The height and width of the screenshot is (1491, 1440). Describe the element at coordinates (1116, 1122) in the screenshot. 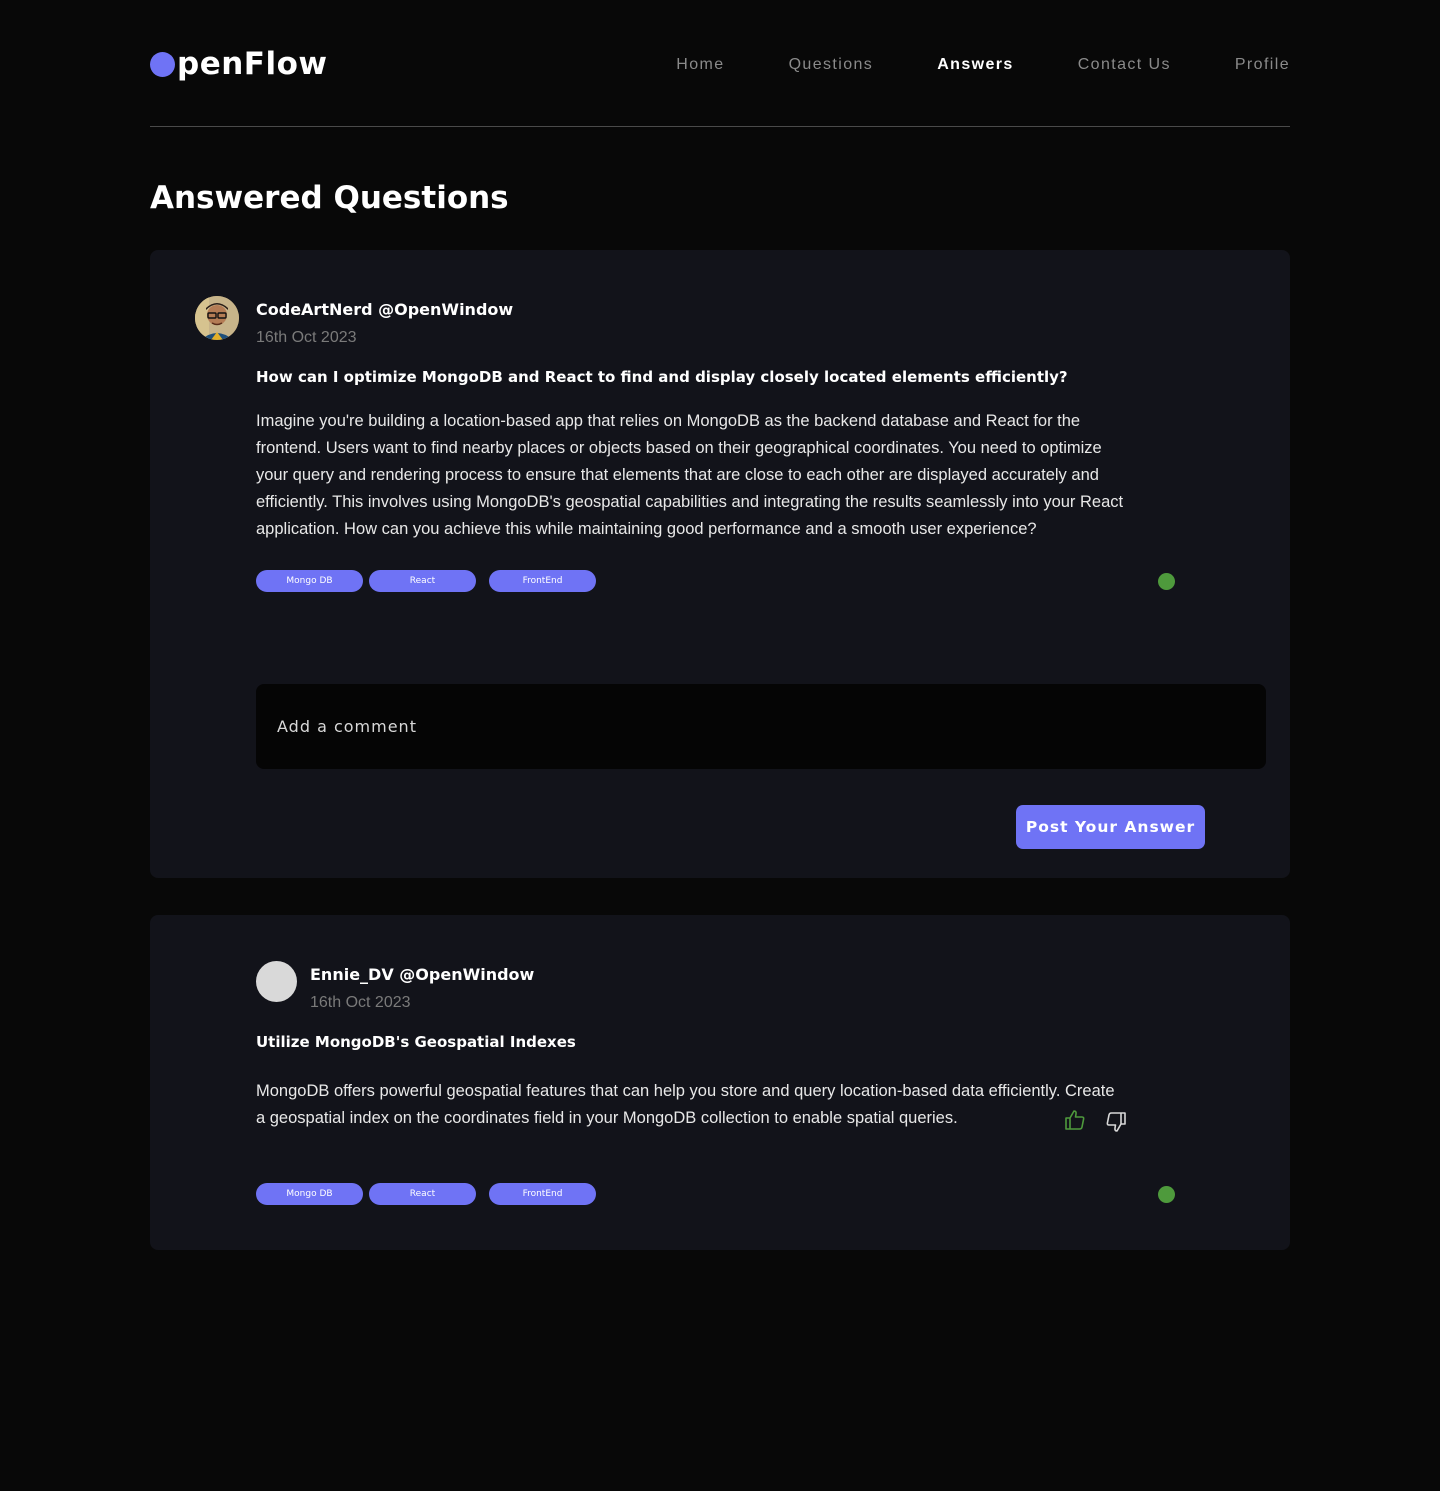

I see `thumbs-down-icon` at that location.